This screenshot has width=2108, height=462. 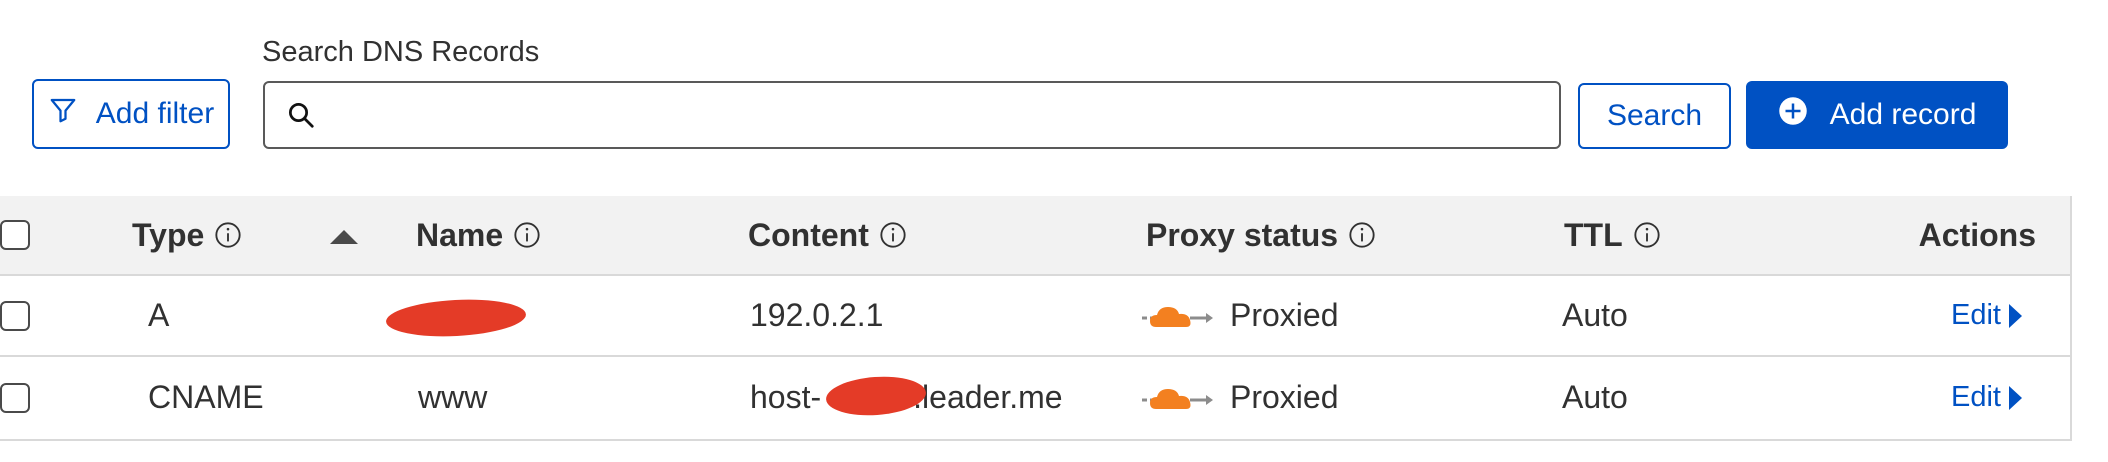 What do you see at coordinates (939, 115) in the screenshot?
I see `search-input` at bounding box center [939, 115].